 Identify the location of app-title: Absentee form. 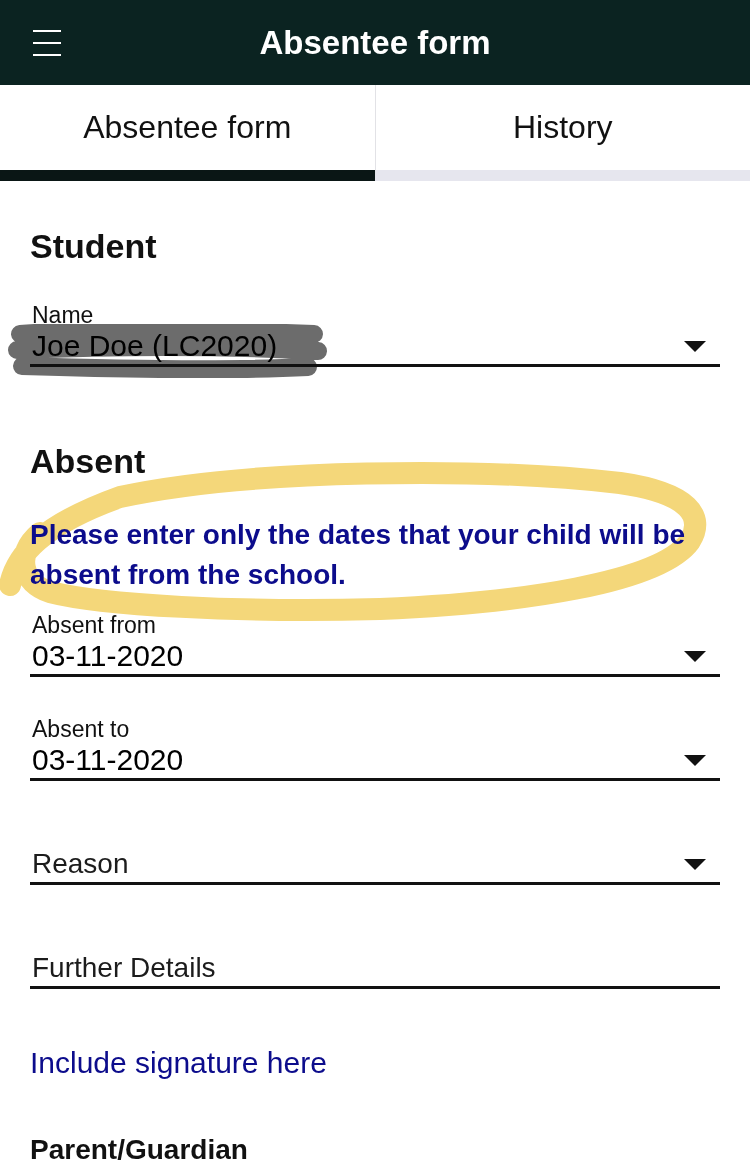
(375, 42).